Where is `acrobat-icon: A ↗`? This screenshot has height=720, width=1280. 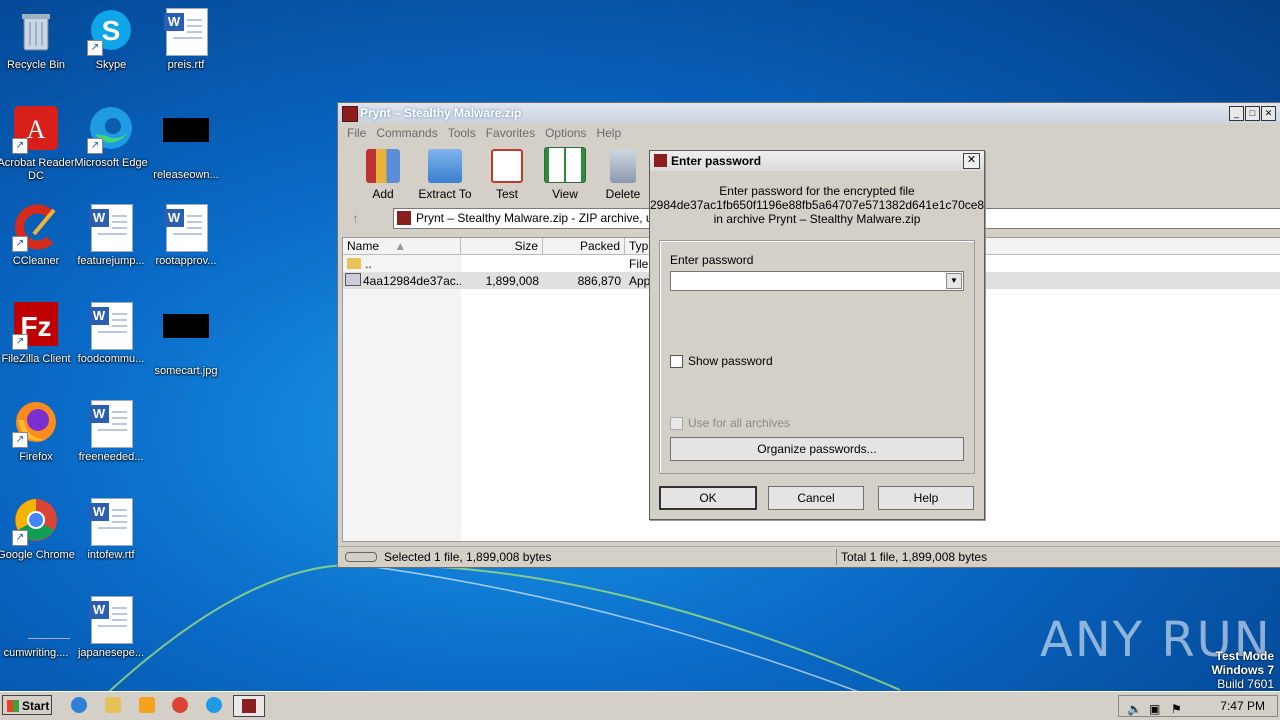
acrobat-icon: A ↗ is located at coordinates (36, 130).